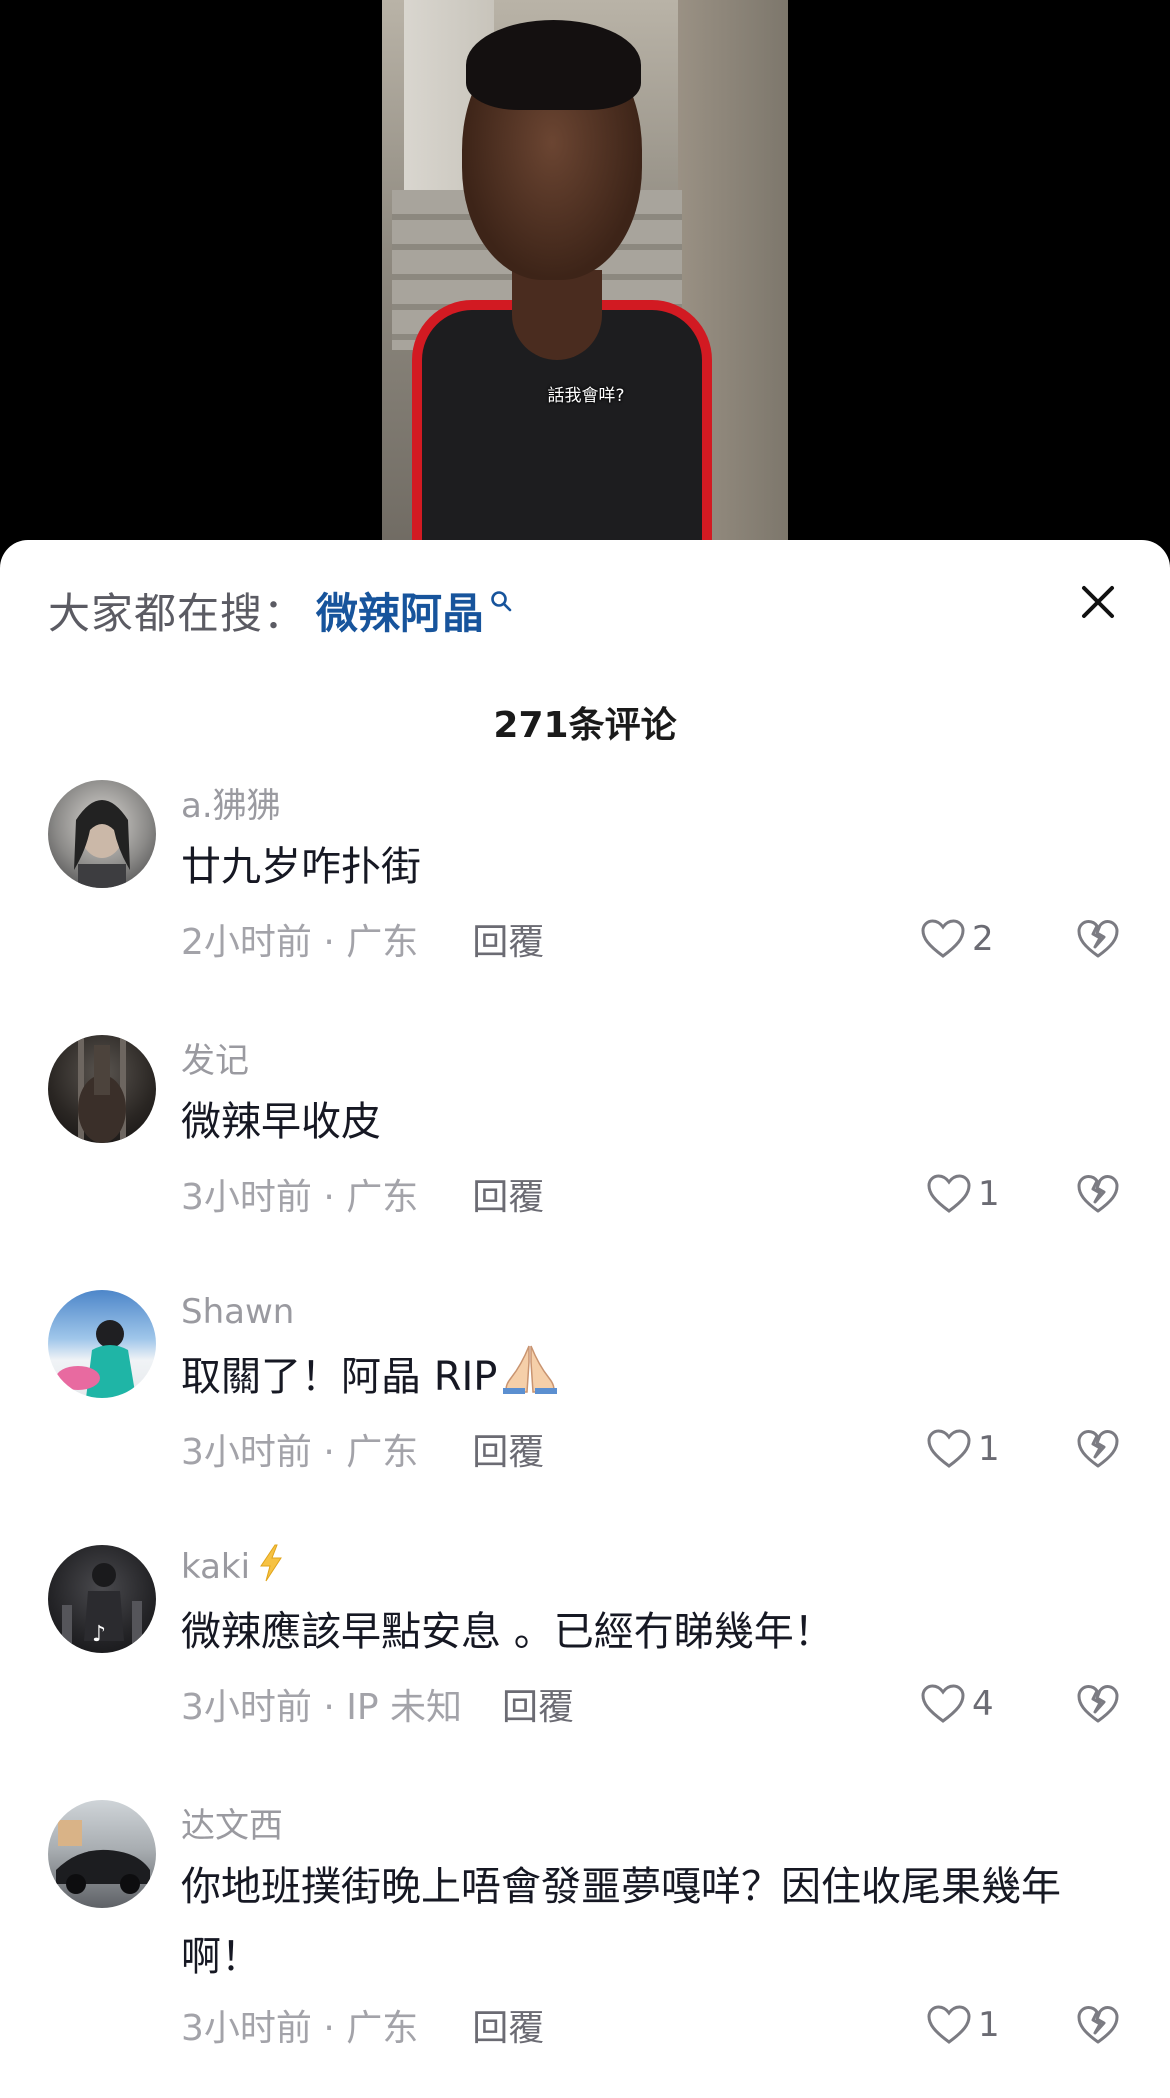 This screenshot has width=1170, height=2098. I want to click on like-count: 4, so click(983, 1704).